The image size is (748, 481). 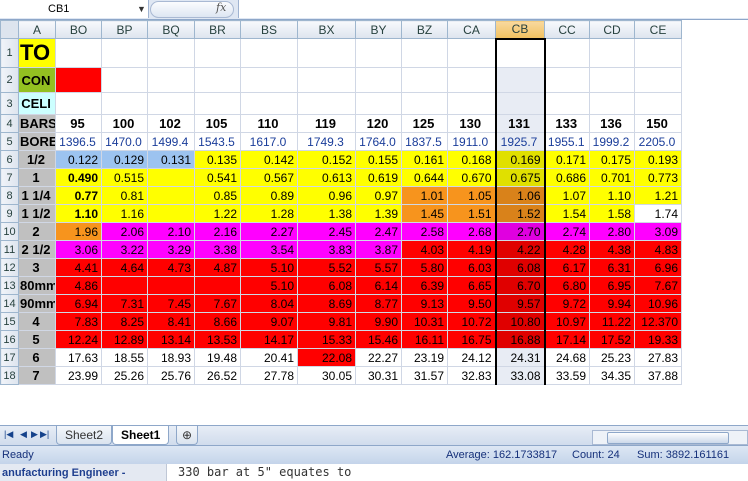 I want to click on cell-ca2, so click(x=471, y=80).